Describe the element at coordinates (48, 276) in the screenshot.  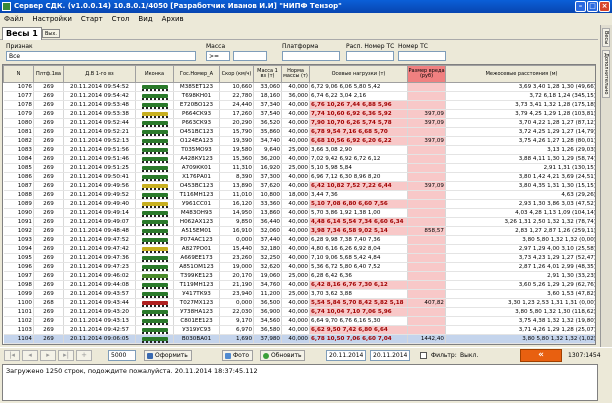
I see `table-cell: 269` at that location.